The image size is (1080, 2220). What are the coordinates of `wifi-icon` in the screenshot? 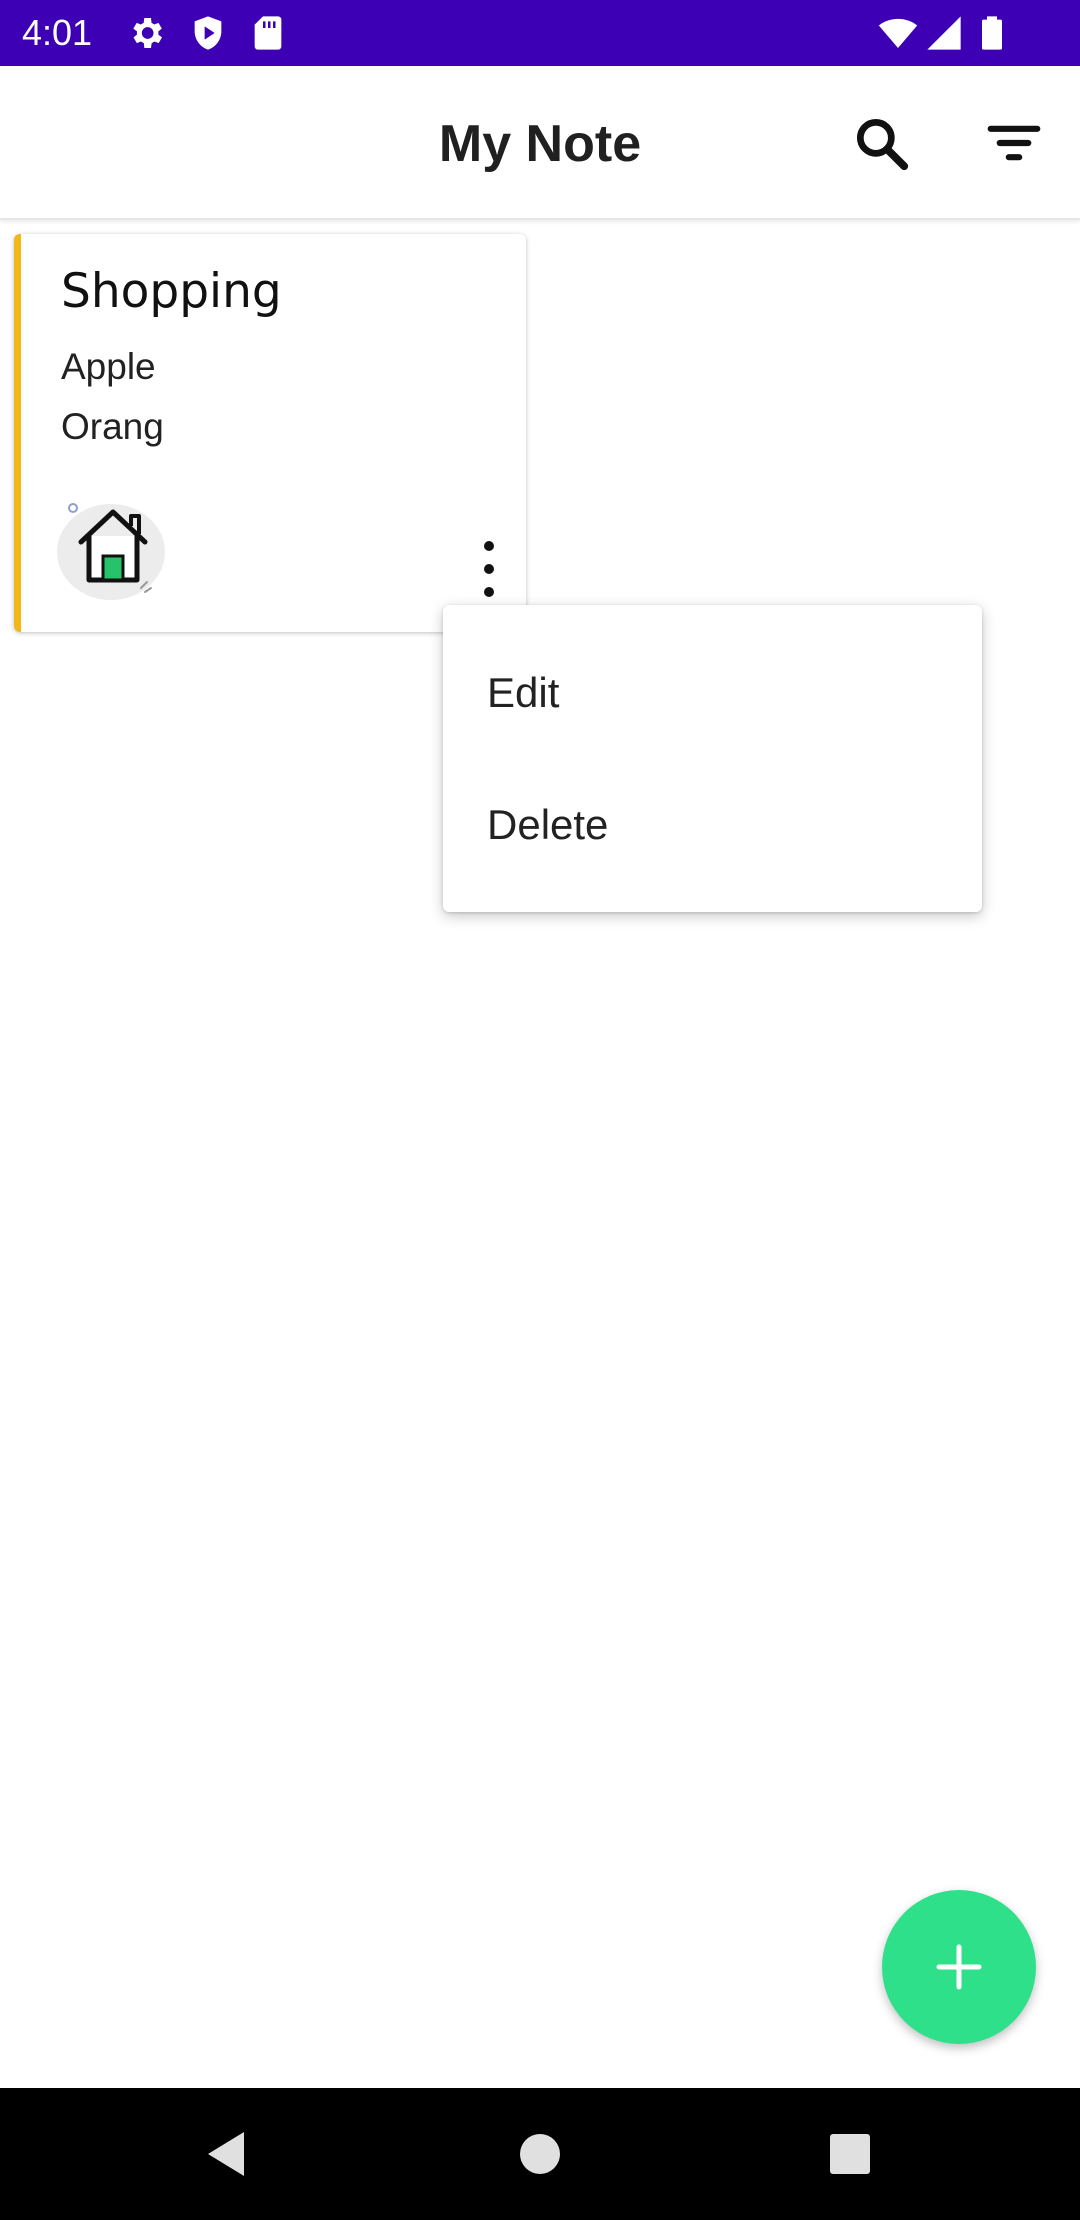 It's located at (898, 33).